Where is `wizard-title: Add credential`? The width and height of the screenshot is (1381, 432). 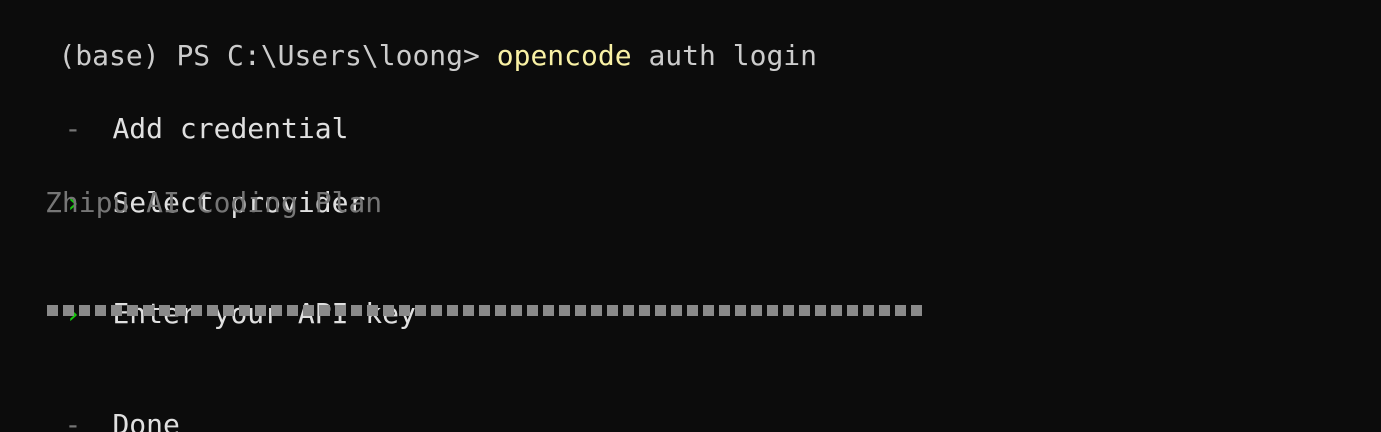 wizard-title: Add credential is located at coordinates (230, 128).